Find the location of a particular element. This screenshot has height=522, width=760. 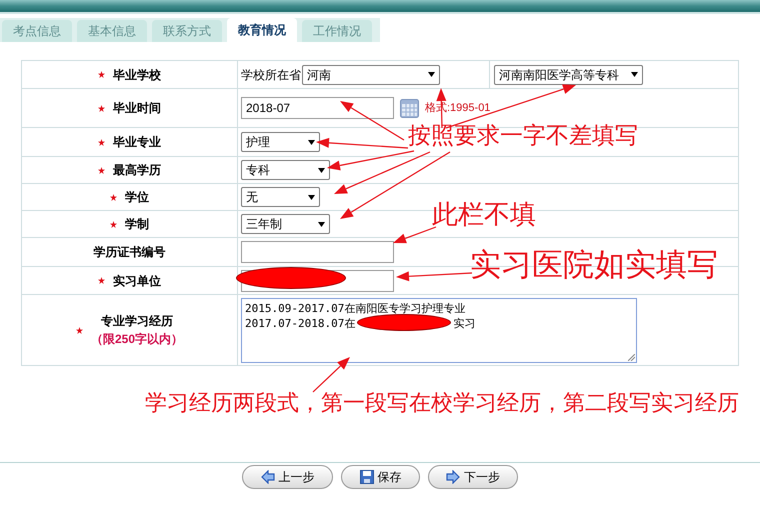

province-label: 学校所在省 is located at coordinates (271, 75).